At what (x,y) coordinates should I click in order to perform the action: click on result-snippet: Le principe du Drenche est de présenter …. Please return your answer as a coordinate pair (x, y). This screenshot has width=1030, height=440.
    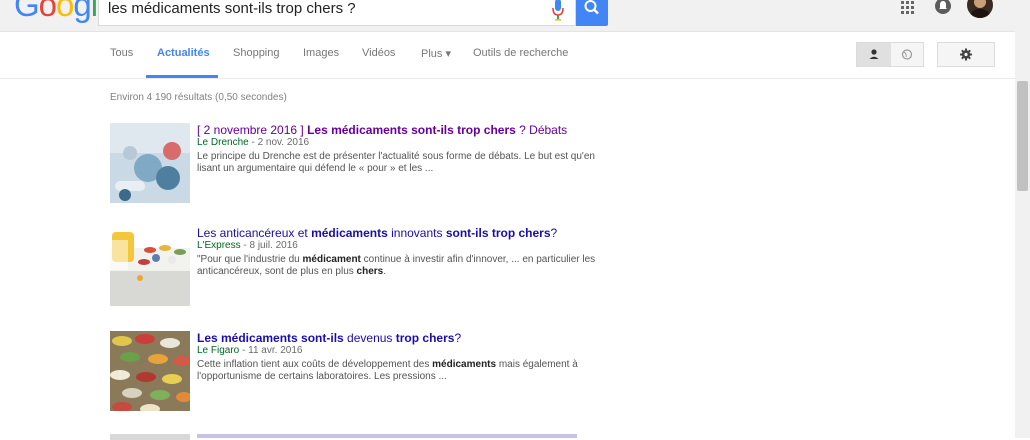
    Looking at the image, I should click on (397, 163).